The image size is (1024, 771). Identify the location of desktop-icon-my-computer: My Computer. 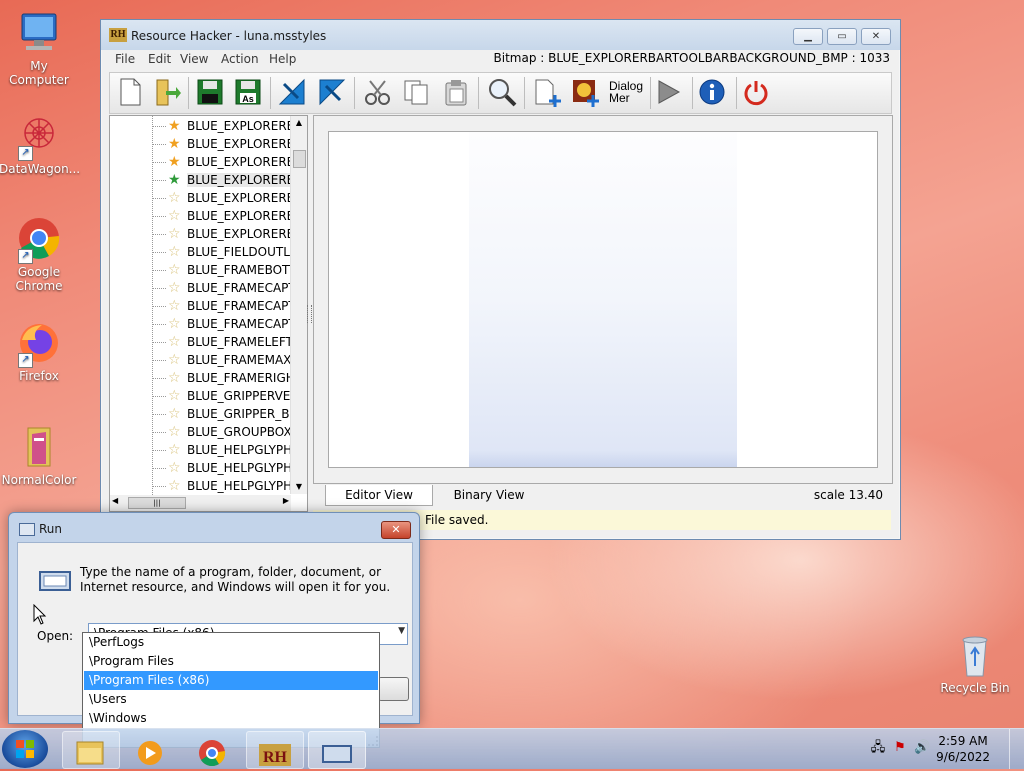
(39, 48).